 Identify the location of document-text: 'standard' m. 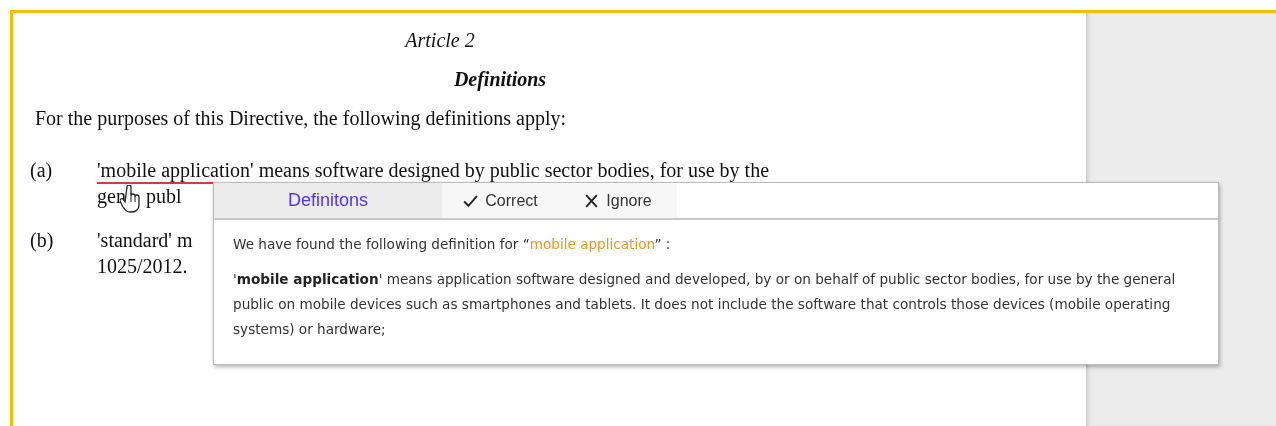
(145, 240).